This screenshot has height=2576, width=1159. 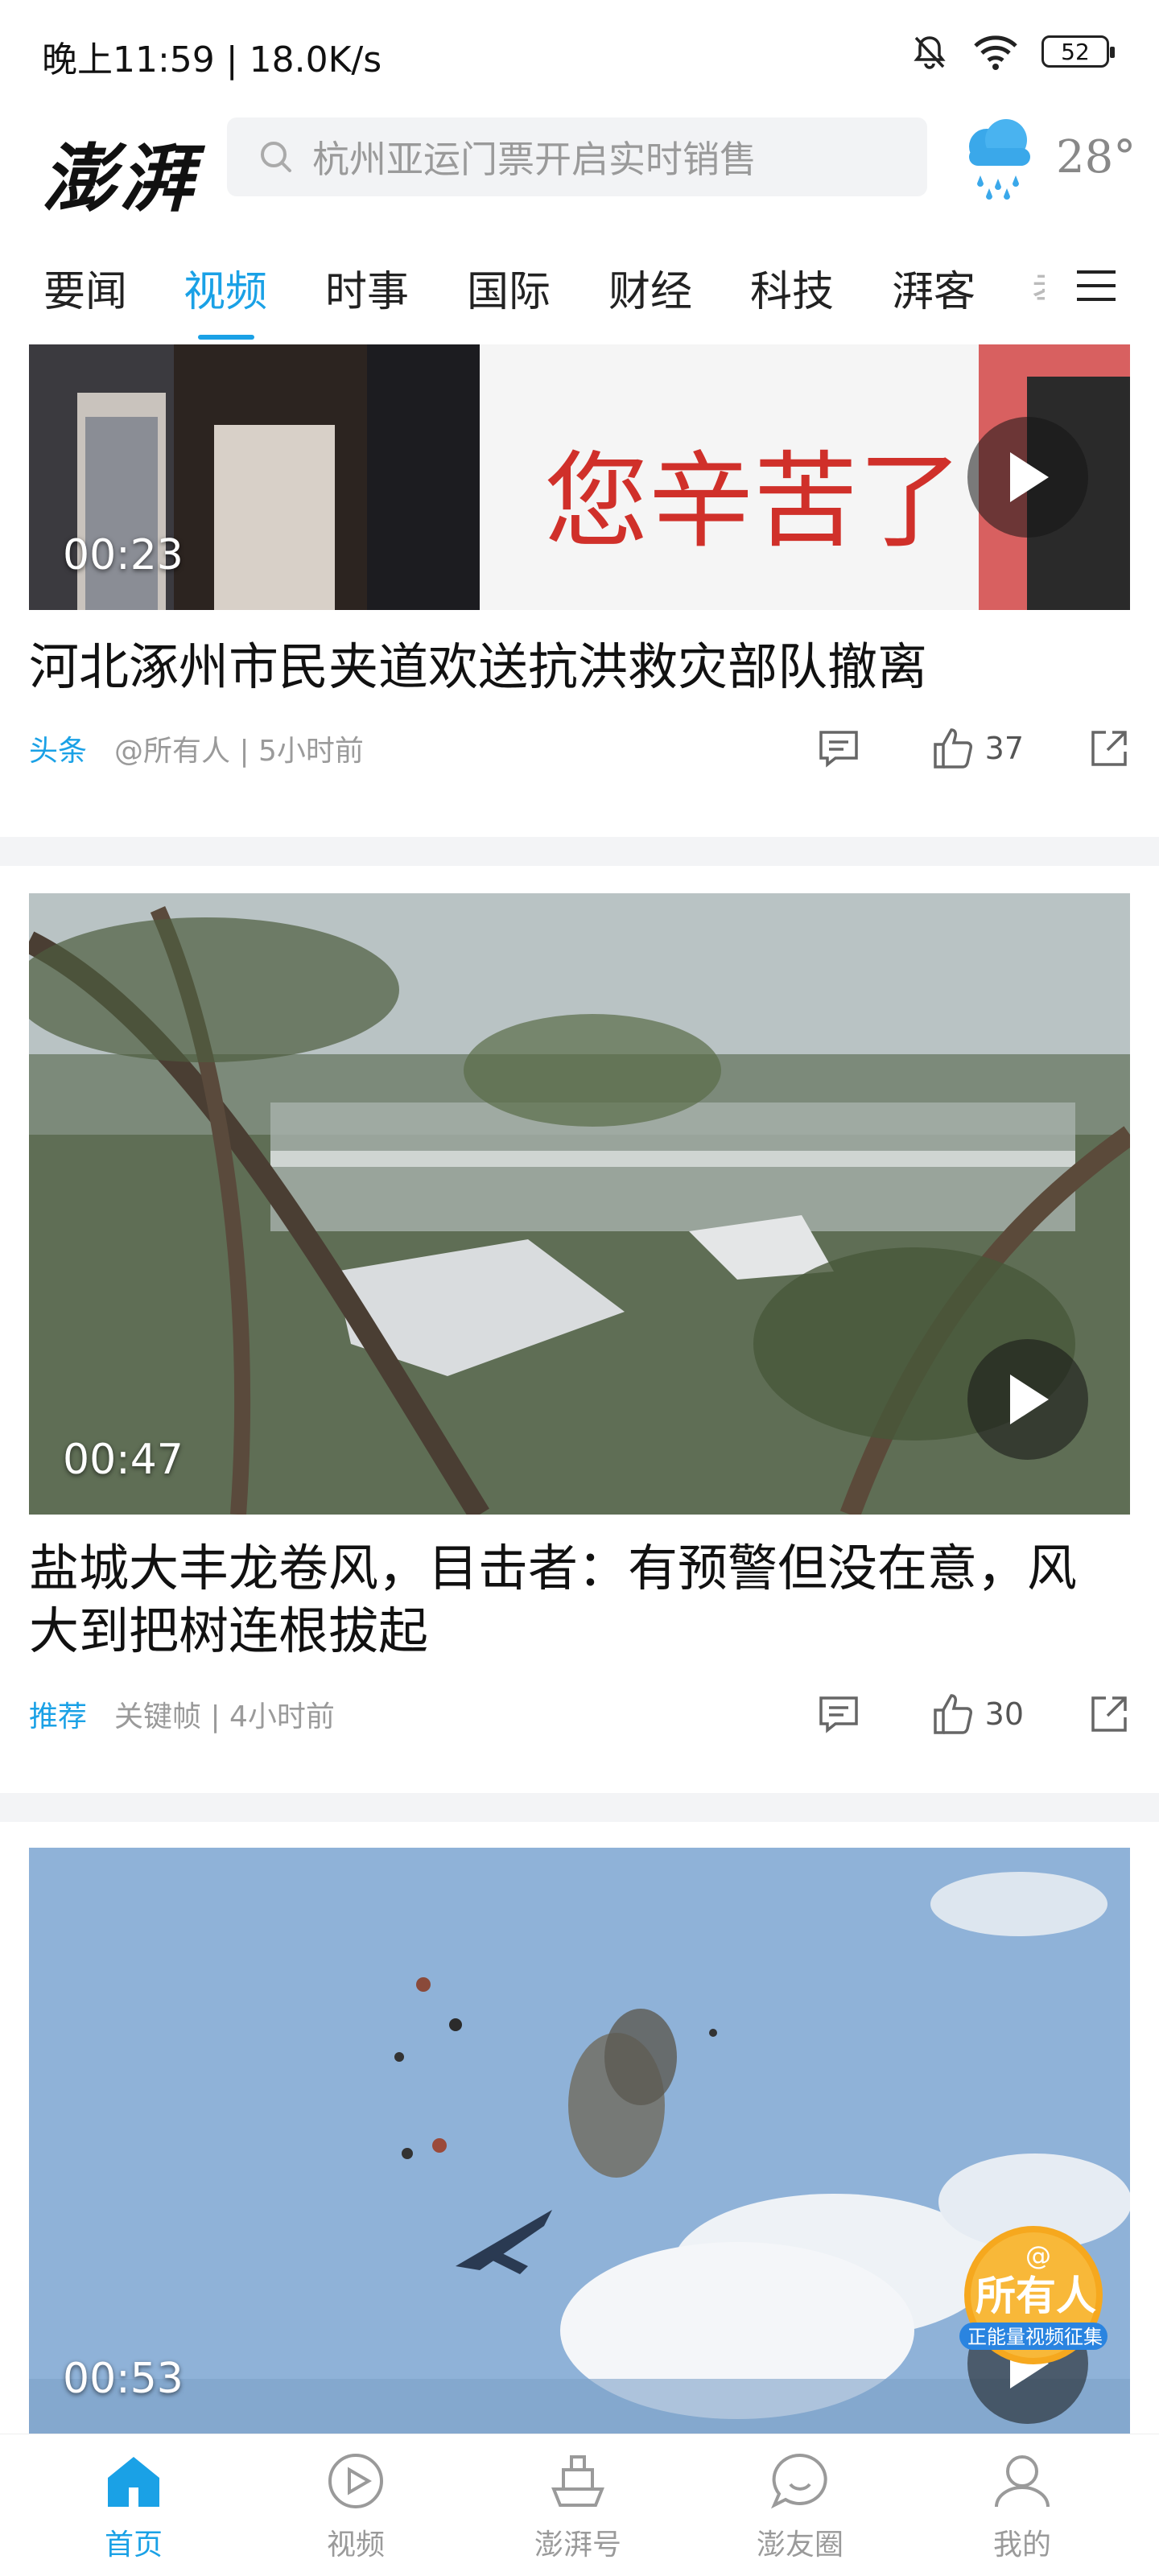 What do you see at coordinates (119, 172) in the screenshot?
I see `app-logo: 澎湃` at bounding box center [119, 172].